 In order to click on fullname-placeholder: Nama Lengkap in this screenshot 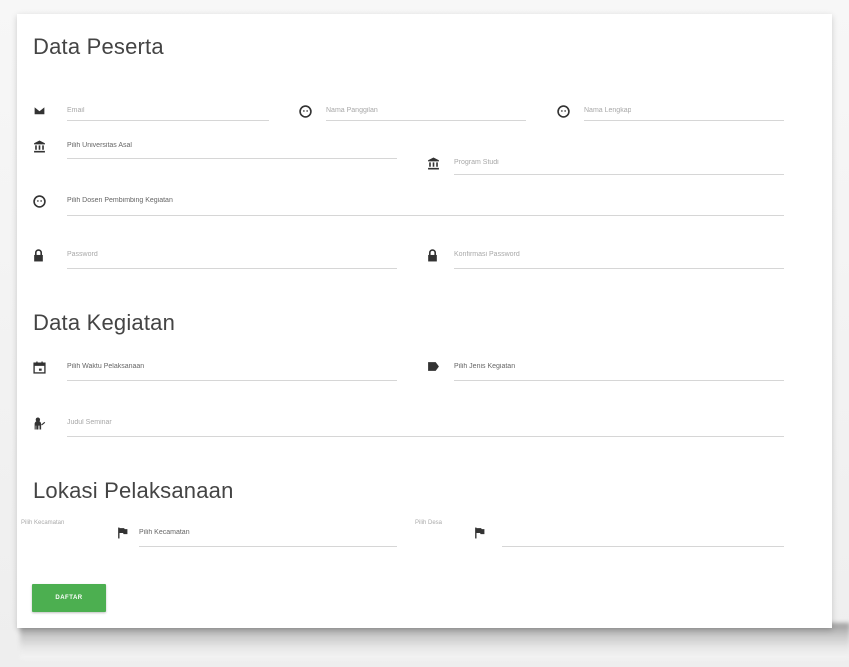, I will do `click(608, 110)`.